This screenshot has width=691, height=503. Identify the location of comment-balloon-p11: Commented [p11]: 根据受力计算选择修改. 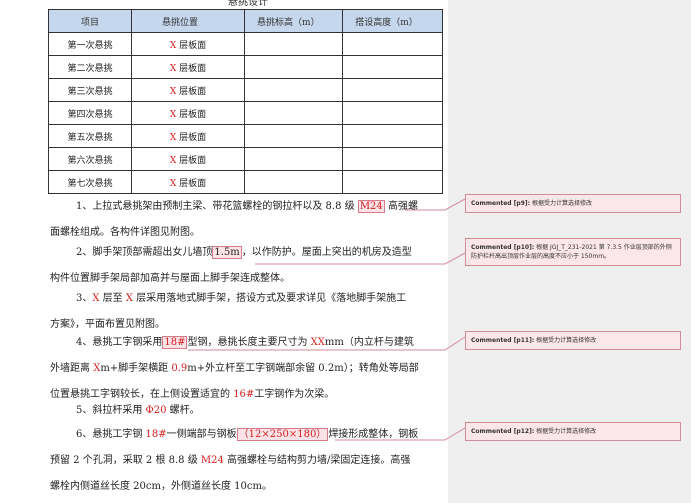
(573, 340).